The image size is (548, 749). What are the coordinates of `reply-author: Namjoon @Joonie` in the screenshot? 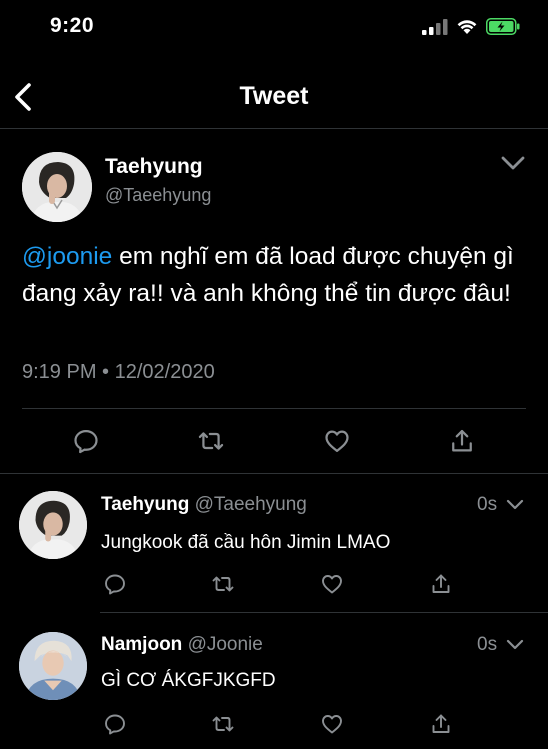 It's located at (182, 645).